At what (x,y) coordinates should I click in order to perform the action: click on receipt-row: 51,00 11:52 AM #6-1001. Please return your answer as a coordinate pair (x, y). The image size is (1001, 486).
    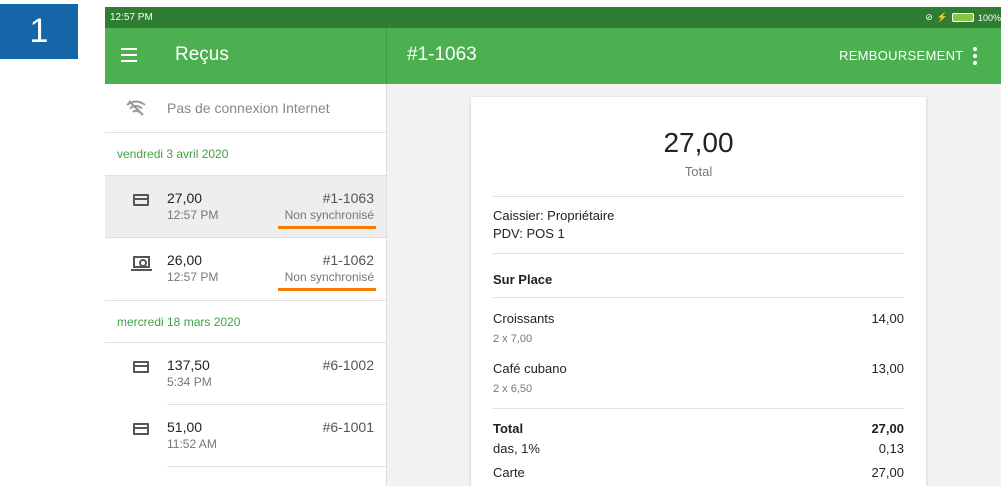
    Looking at the image, I should click on (245, 436).